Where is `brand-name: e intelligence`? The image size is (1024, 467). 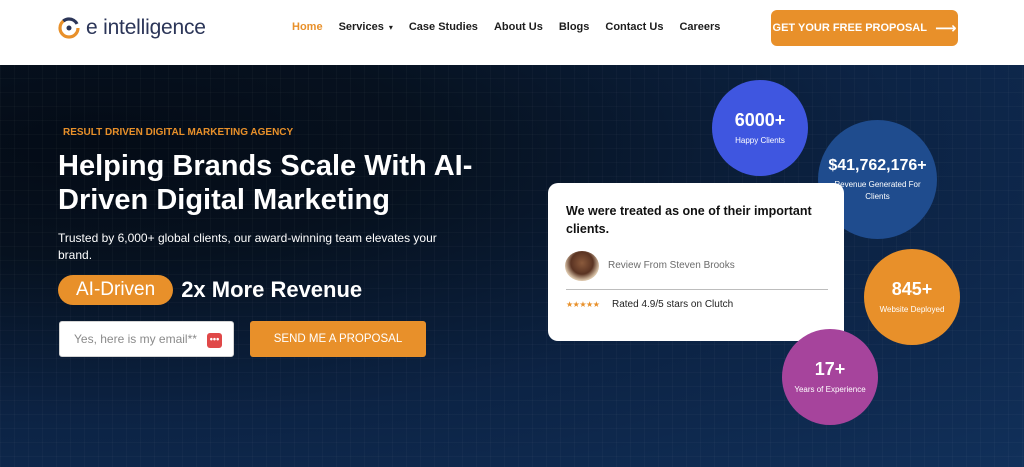 brand-name: e intelligence is located at coordinates (146, 27).